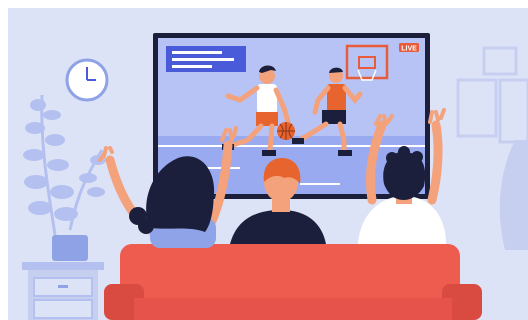 This screenshot has width=528, height=320. Describe the element at coordinates (87, 80) in the screenshot. I see `clock-icon` at that location.